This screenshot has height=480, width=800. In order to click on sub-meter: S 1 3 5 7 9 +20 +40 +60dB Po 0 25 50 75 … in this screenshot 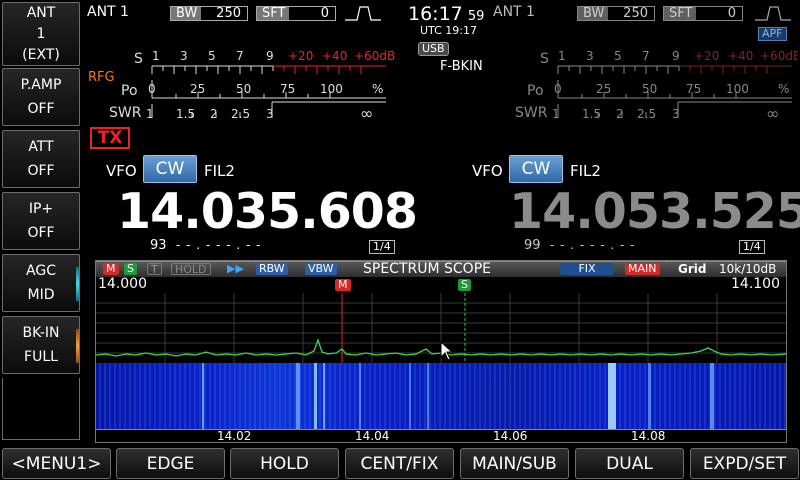, I will do `click(656, 86)`.